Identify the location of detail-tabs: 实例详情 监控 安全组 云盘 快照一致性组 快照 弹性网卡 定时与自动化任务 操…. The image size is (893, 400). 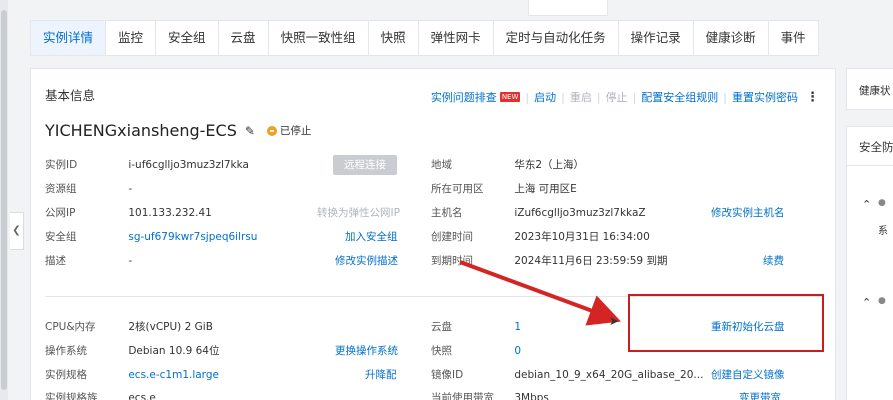
(424, 38).